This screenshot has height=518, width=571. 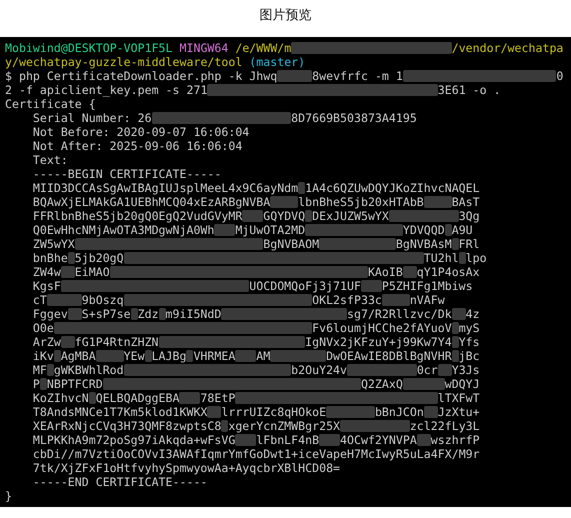 What do you see at coordinates (141, 76) in the screenshot?
I see `terminal-text: $ php CertificateDownloader.php -k Jhwq` at bounding box center [141, 76].